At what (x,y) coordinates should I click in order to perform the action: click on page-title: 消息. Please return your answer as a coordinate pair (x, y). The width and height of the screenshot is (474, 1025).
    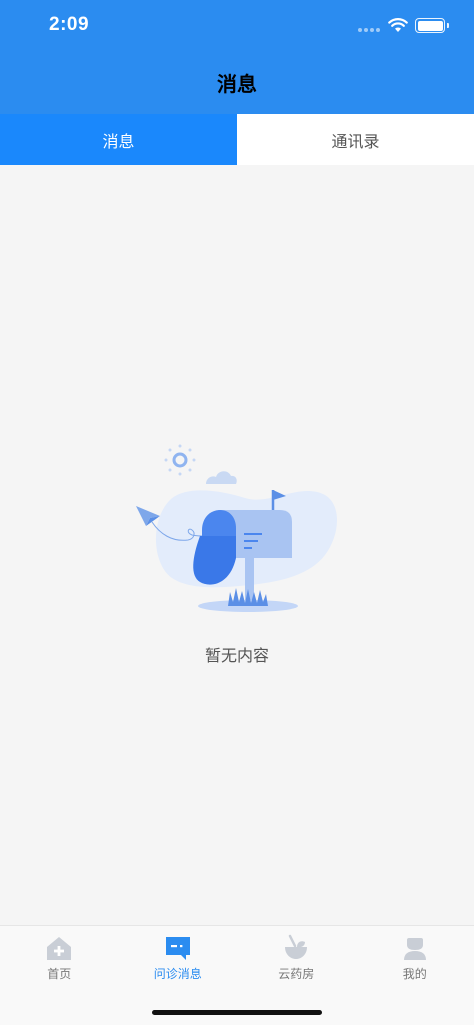
    Looking at the image, I should click on (237, 84).